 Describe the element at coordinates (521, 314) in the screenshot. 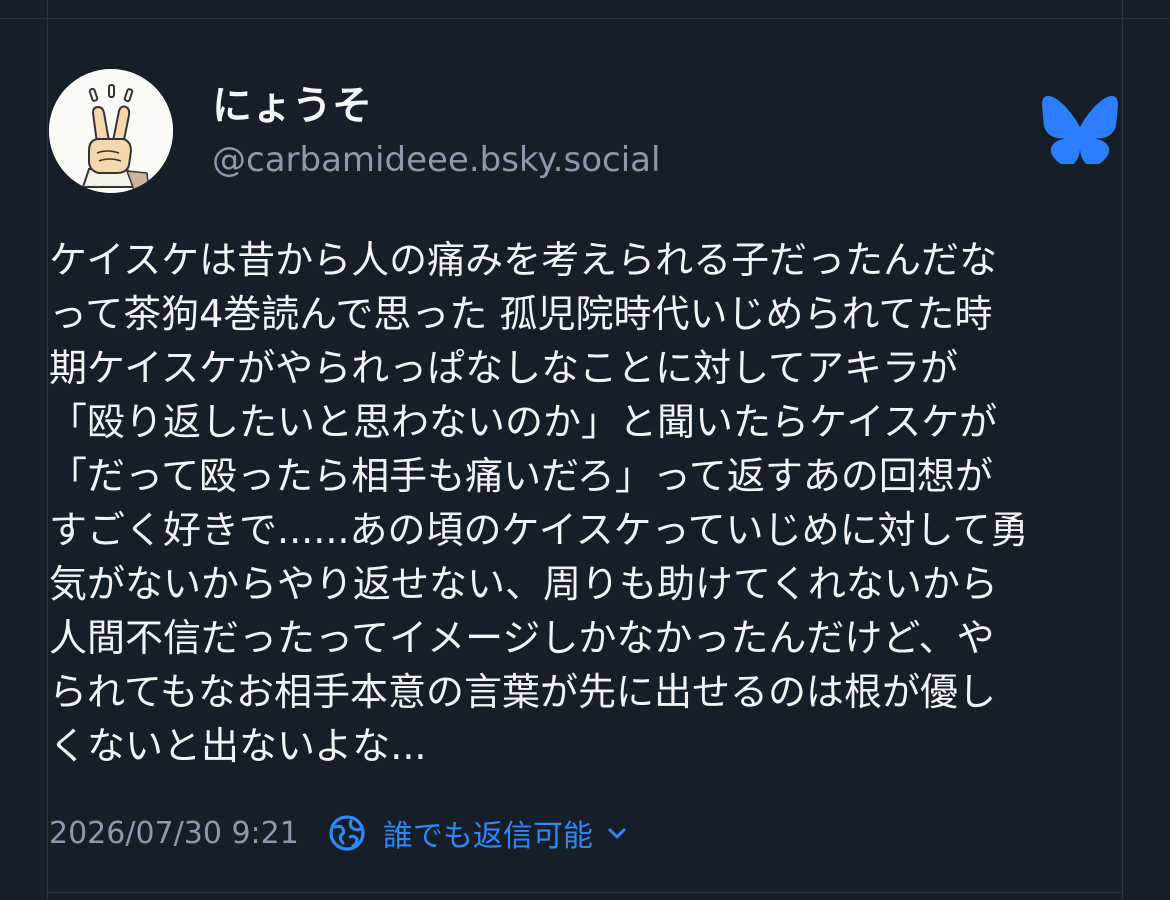

I see `post-text-line: って茶狗4巻読んで思った 孤児院時代いじめられてた時` at that location.